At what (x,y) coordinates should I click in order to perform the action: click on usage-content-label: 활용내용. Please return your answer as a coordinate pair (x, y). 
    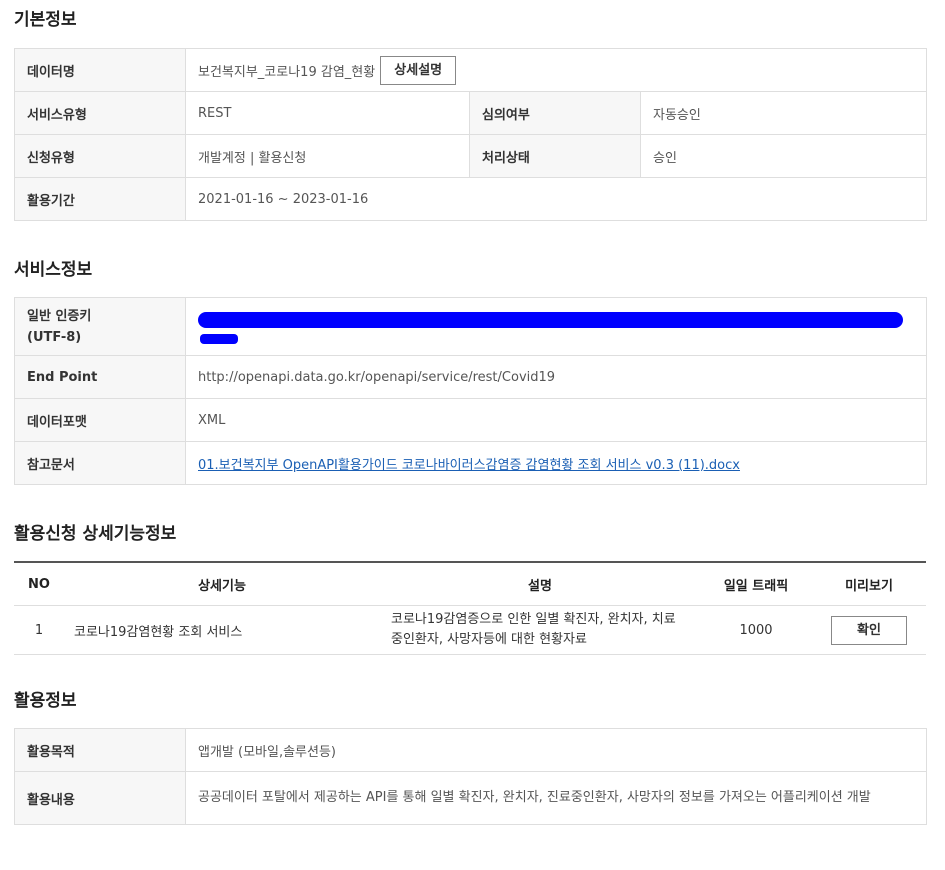
    Looking at the image, I should click on (100, 798).